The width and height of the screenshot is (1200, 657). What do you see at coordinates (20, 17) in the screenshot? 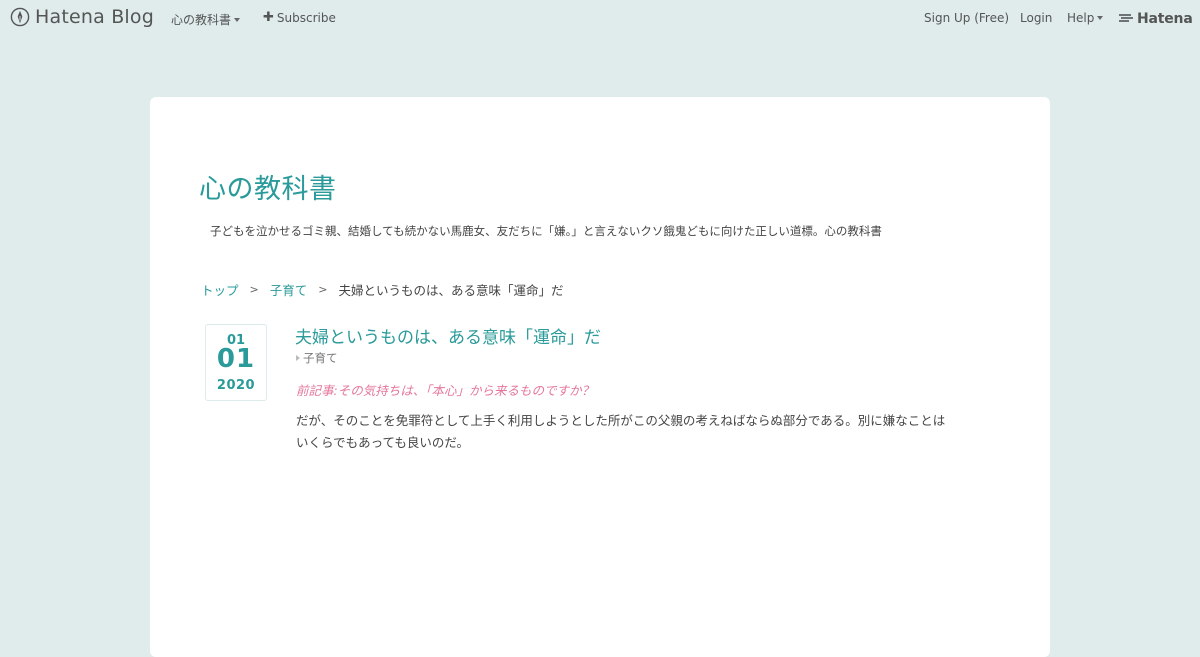
I see `hatena-blog-pen-icon` at bounding box center [20, 17].